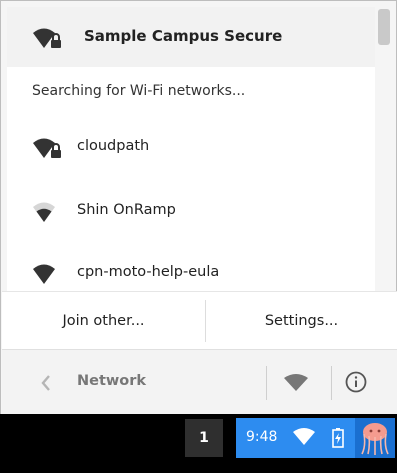  I want to click on network-name: cloudpath, so click(113, 146).